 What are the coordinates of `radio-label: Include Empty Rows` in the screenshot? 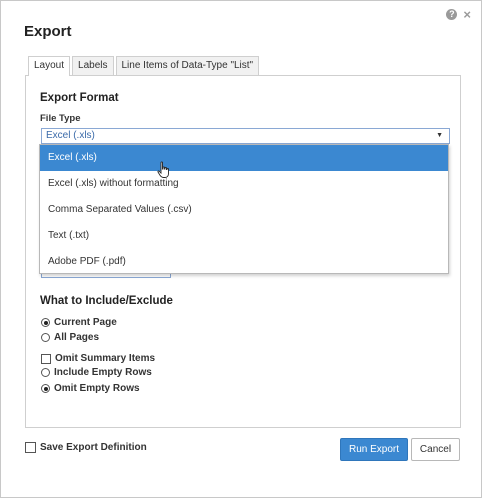 It's located at (103, 372).